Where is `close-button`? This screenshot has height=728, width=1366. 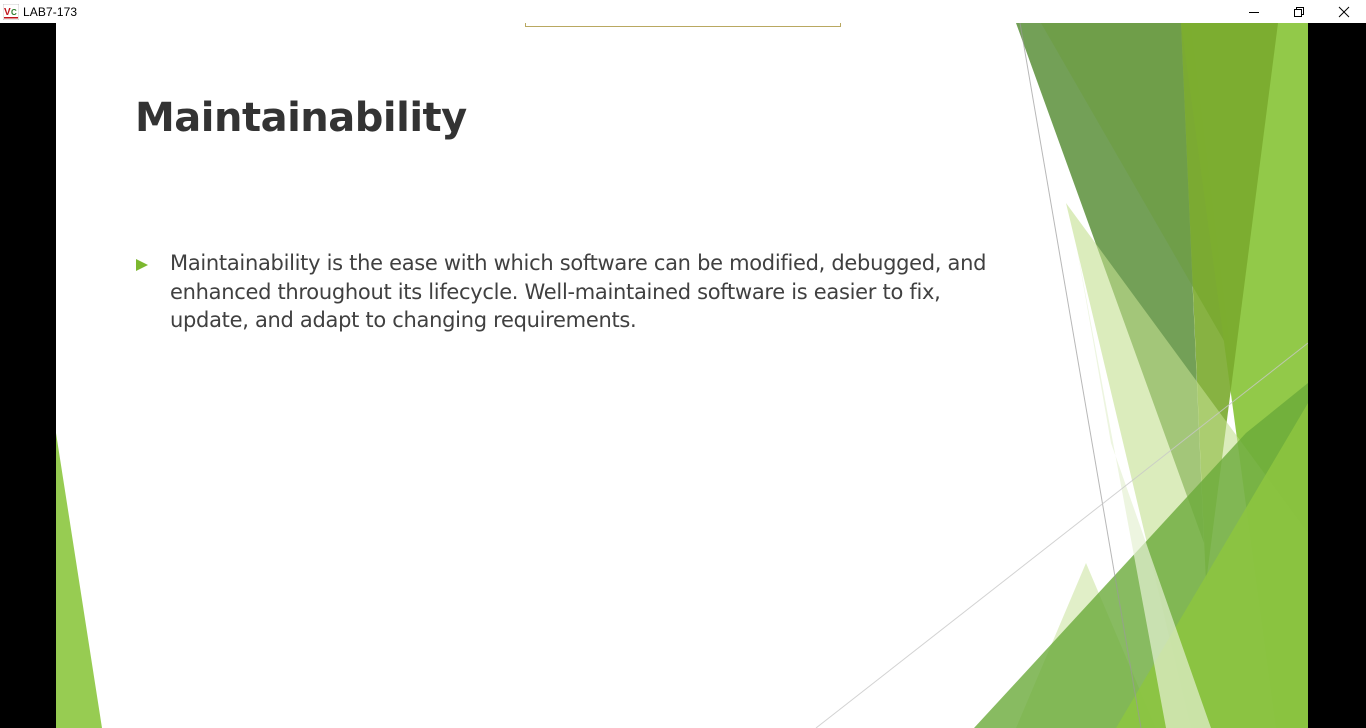
close-button is located at coordinates (1343, 11).